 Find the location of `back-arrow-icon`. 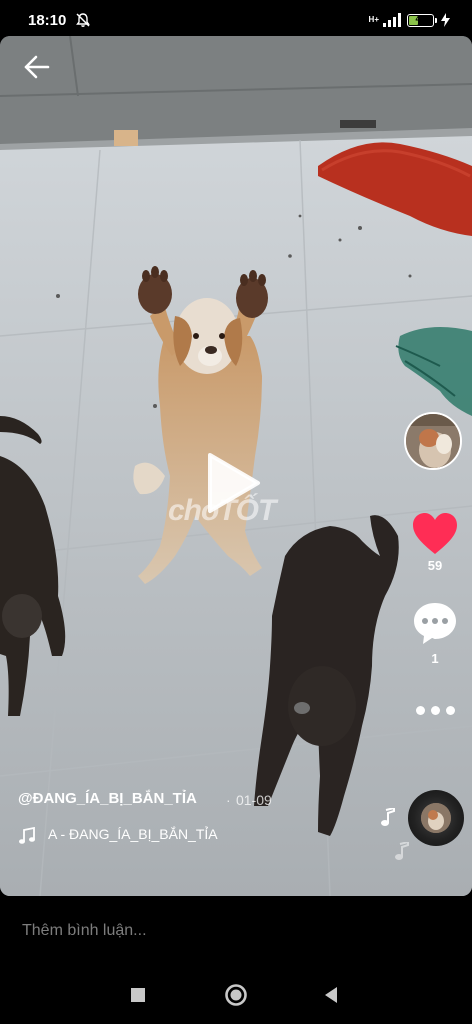

back-arrow-icon is located at coordinates (37, 67).